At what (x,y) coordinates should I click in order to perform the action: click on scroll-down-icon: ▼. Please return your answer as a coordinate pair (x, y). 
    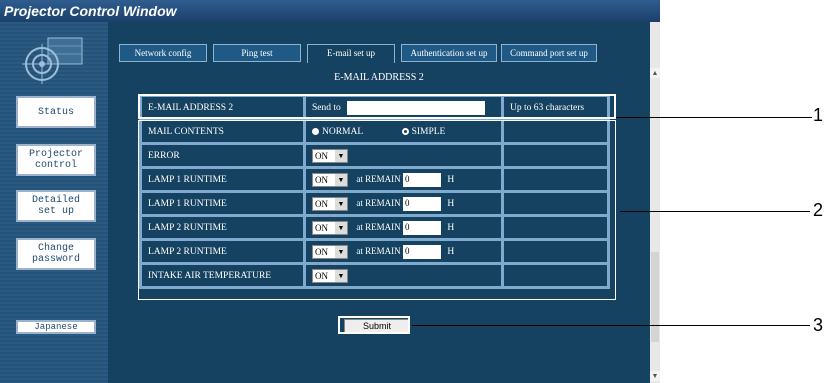
    Looking at the image, I should click on (655, 376).